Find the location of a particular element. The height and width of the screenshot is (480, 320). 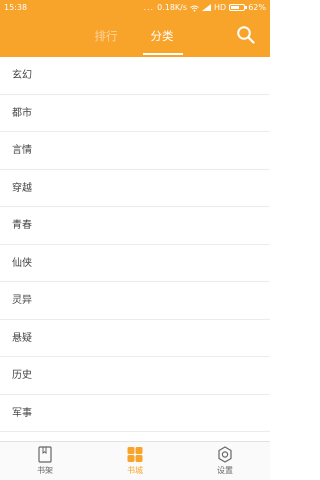

nav-settings: 设置 is located at coordinates (225, 461).